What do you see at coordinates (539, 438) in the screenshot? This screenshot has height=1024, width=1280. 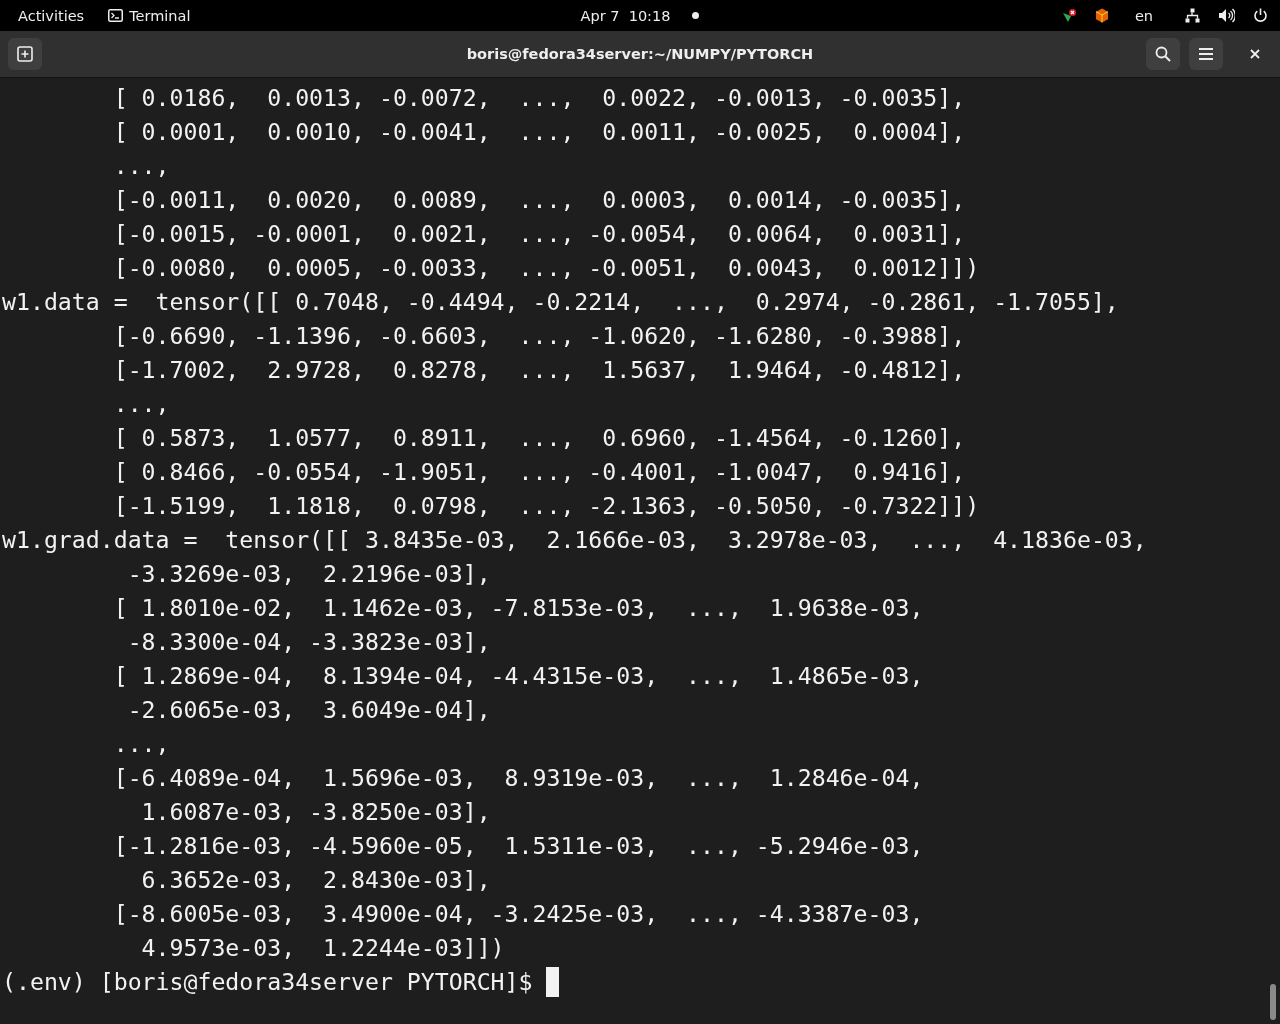 I see `terminal-line: [ 0.5873, 1.0577, 0.8911, ..., 0.6960, -1.4564, -0.1260],` at bounding box center [539, 438].